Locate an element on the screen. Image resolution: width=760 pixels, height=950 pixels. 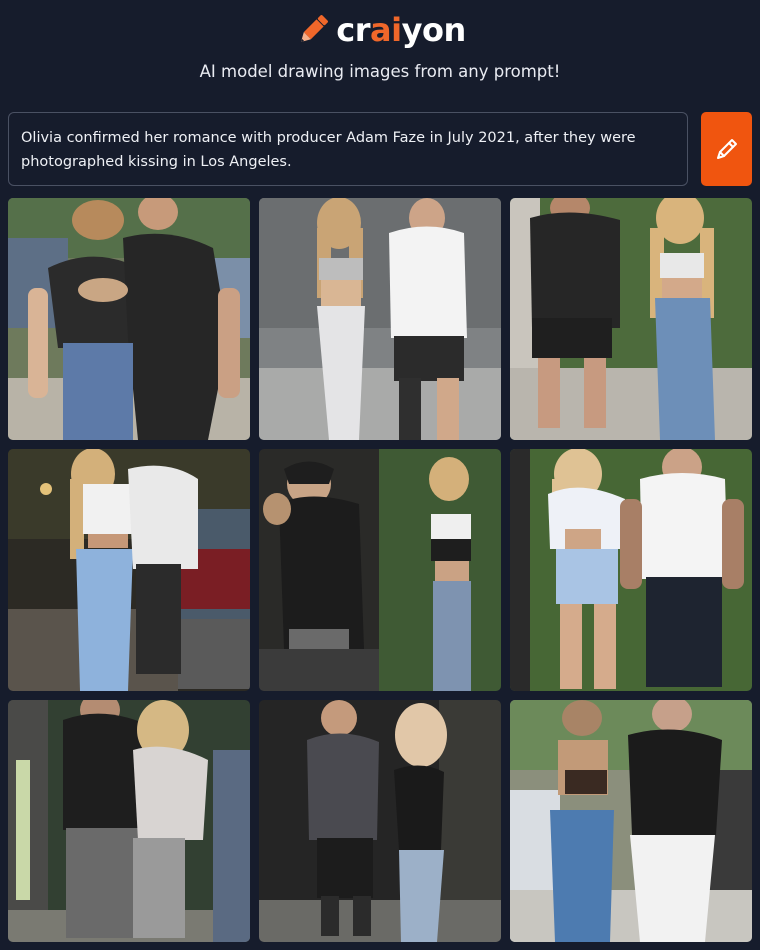
logo: craiyon is located at coordinates (380, 30).